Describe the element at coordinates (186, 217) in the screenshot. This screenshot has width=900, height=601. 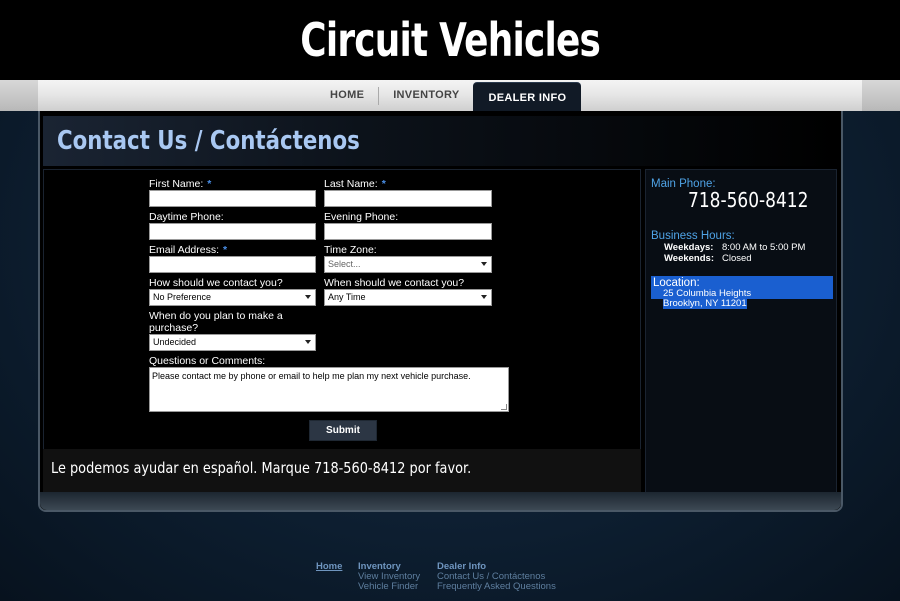
I see `daytime-phone-label: Daytime Phone:` at that location.